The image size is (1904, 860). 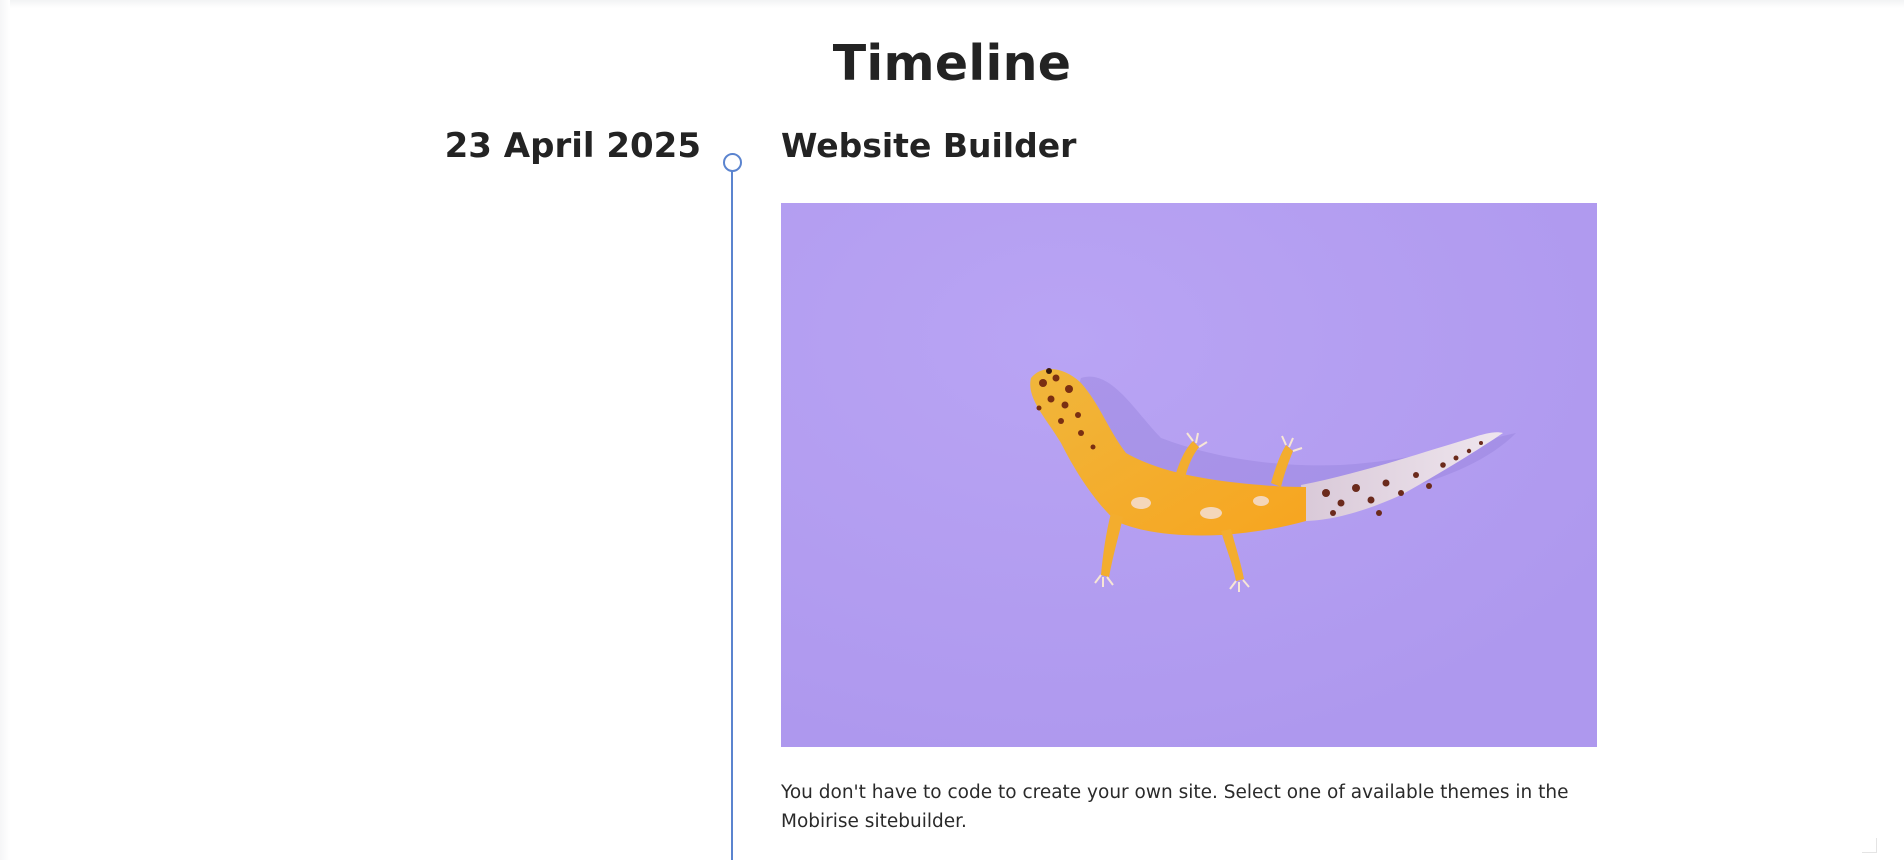 I want to click on timeline-date: 23 April 2025, so click(x=572, y=146).